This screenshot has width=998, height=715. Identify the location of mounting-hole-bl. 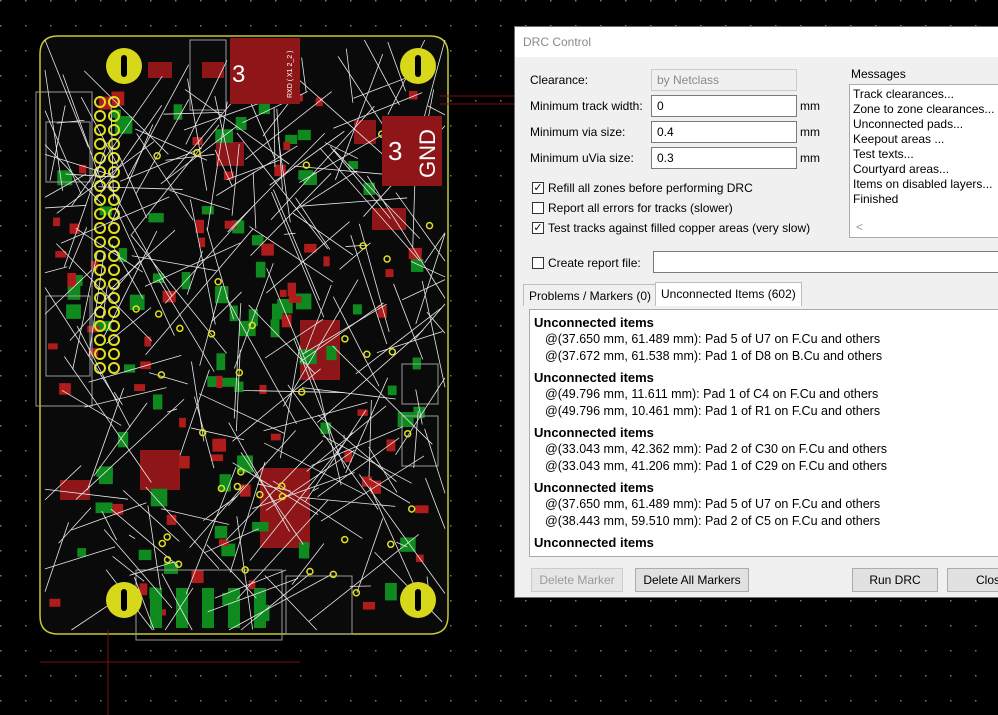
(124, 600).